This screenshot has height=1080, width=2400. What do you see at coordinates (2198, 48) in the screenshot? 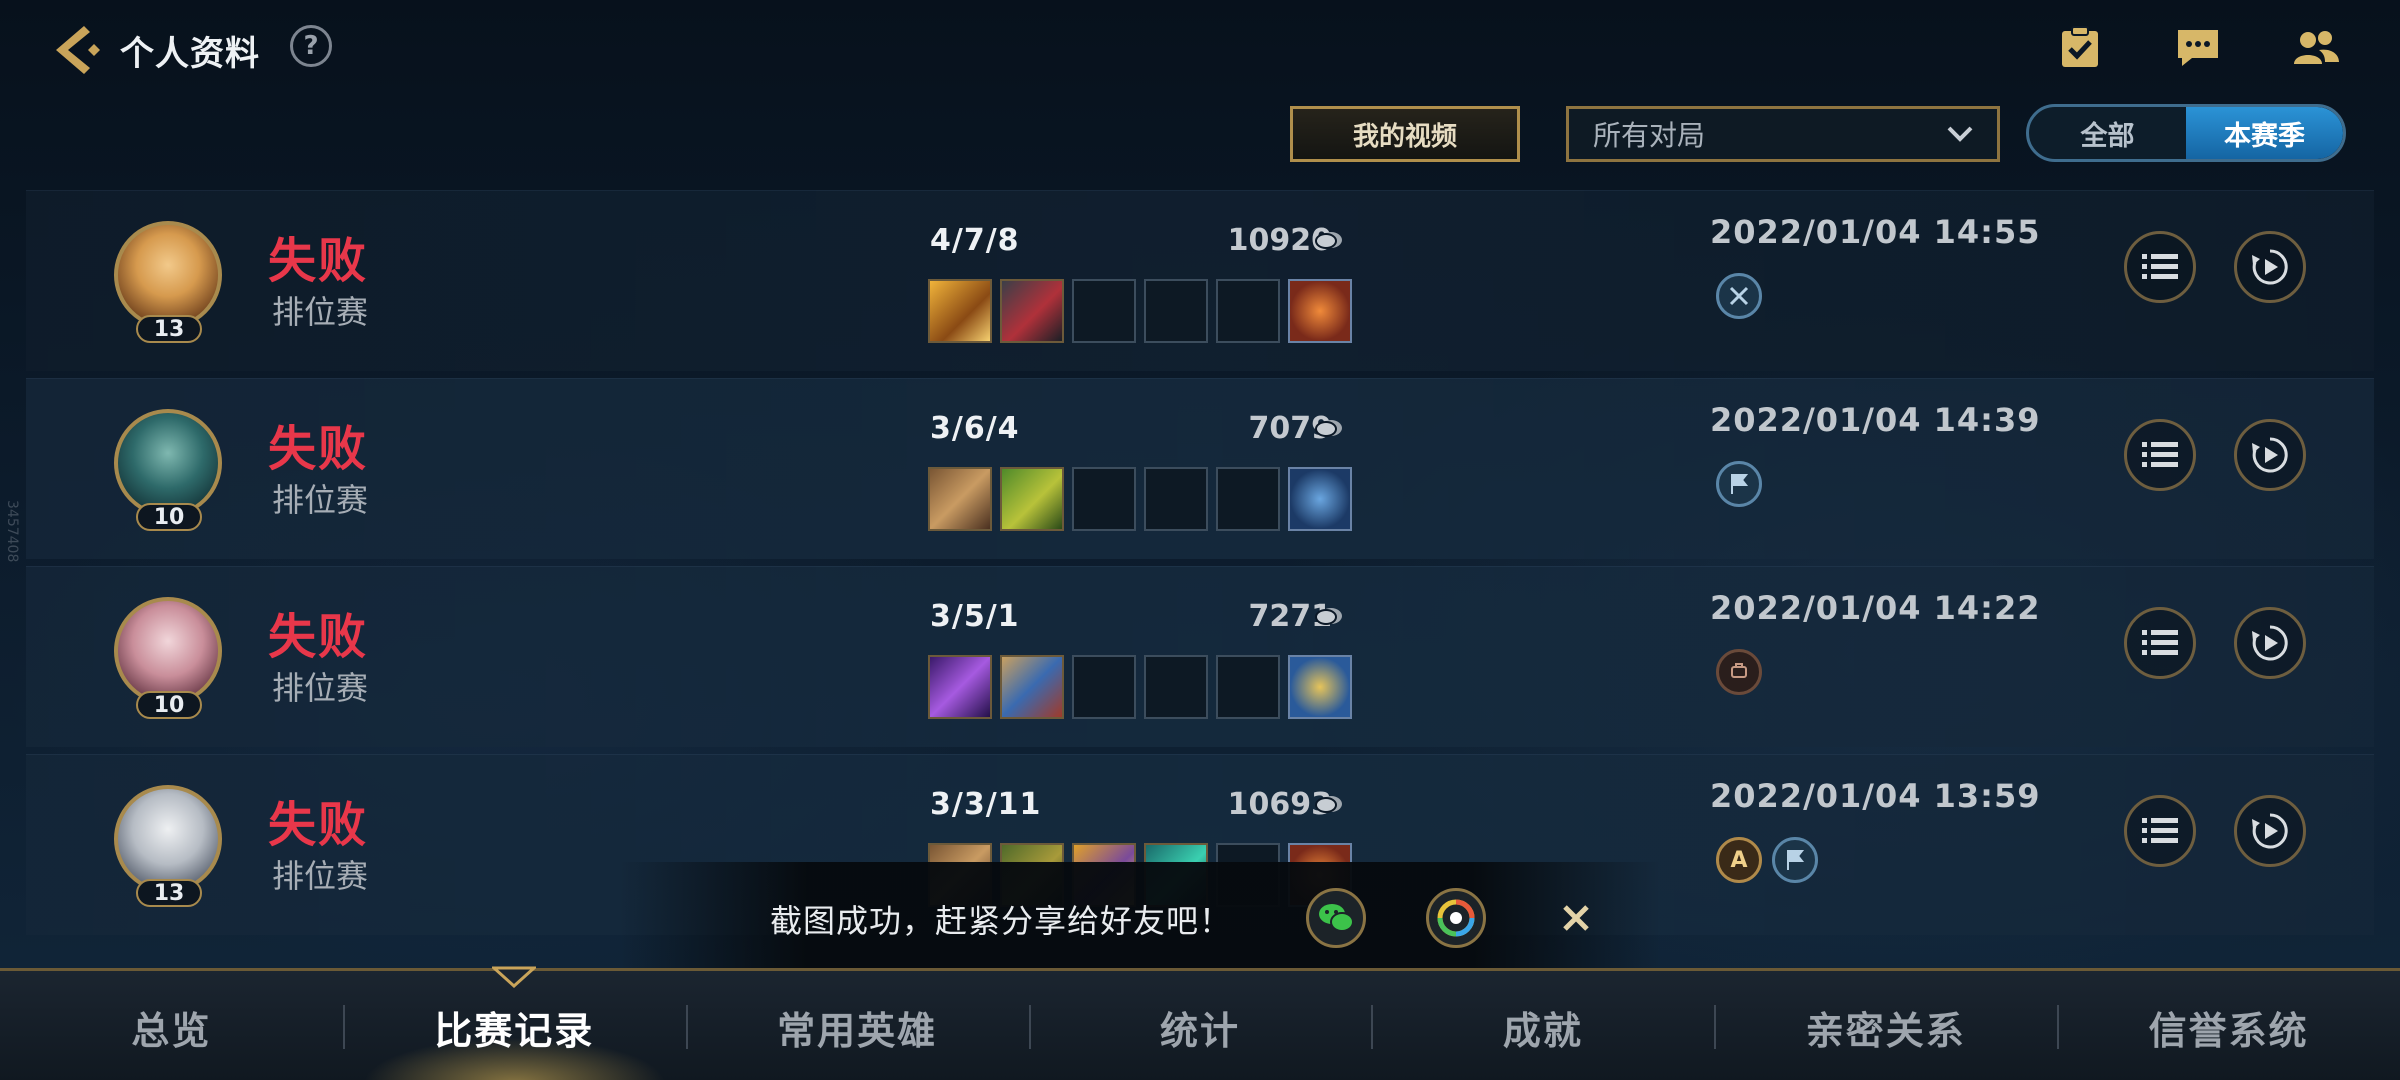
I see `chat-icon` at bounding box center [2198, 48].